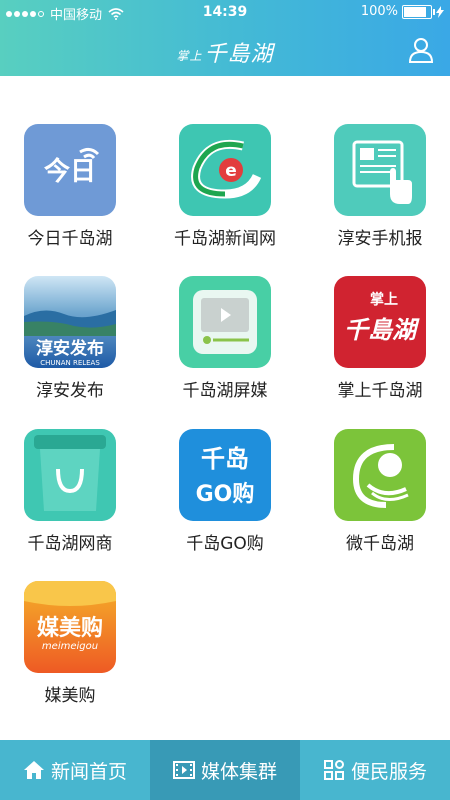 Image resolution: width=450 pixels, height=800 pixels. I want to click on chunan-release-icon: 淳安发布 CHUNAN RELEAS, so click(70, 322).